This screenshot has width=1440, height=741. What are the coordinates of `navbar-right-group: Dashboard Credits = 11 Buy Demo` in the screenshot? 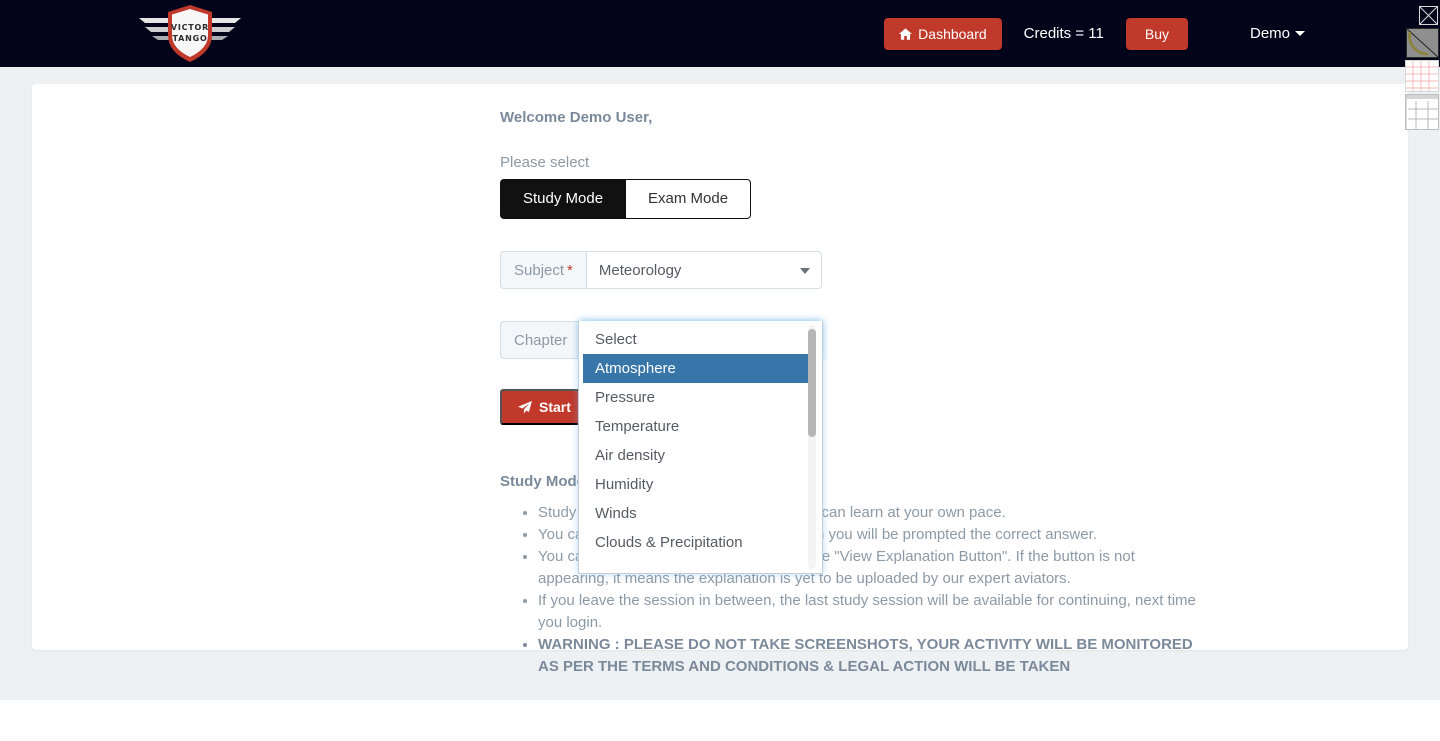 It's located at (1094, 33).